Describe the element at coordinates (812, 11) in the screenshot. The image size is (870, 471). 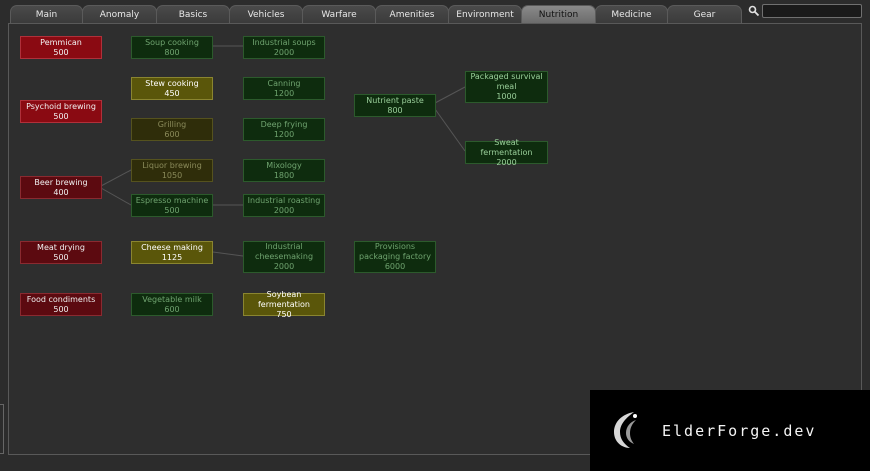
I see `search-input` at that location.